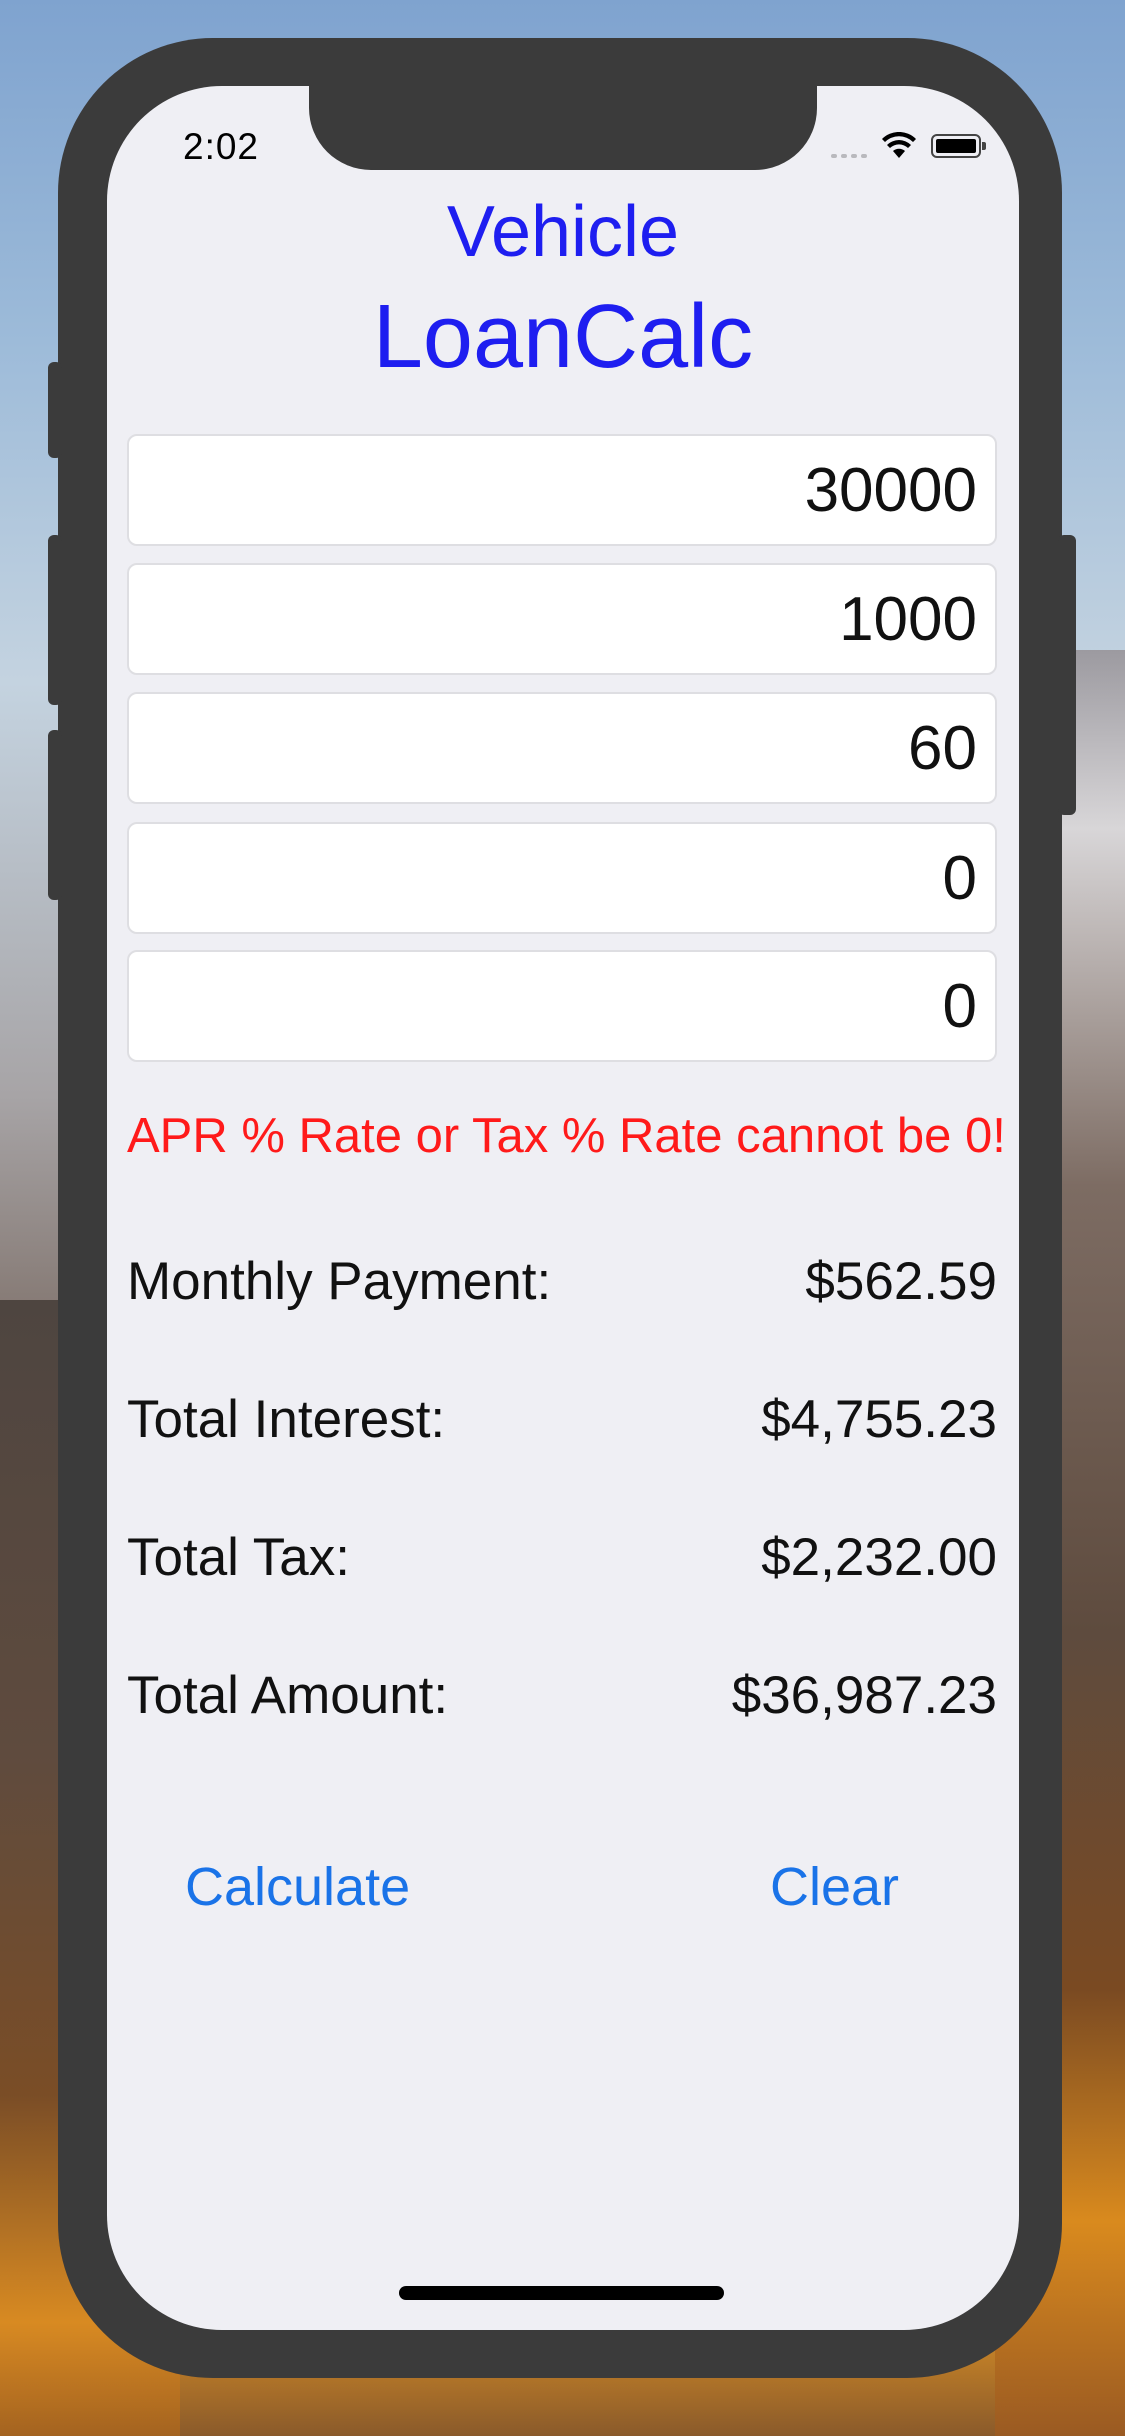  What do you see at coordinates (879, 1557) in the screenshot?
I see `total-tax-value: $2,232.00` at bounding box center [879, 1557].